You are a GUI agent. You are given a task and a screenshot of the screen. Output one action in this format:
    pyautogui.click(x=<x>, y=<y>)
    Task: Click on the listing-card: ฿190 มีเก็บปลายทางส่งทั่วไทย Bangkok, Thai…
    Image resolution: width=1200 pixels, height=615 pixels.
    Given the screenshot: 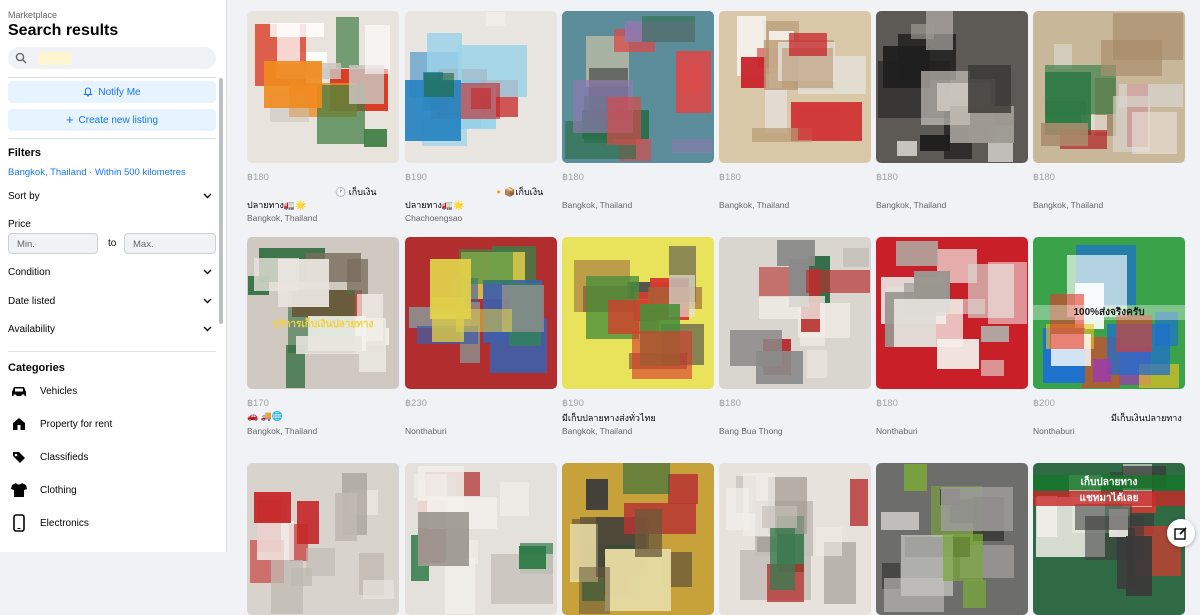 What is the action you would take?
    pyautogui.click(x=638, y=347)
    